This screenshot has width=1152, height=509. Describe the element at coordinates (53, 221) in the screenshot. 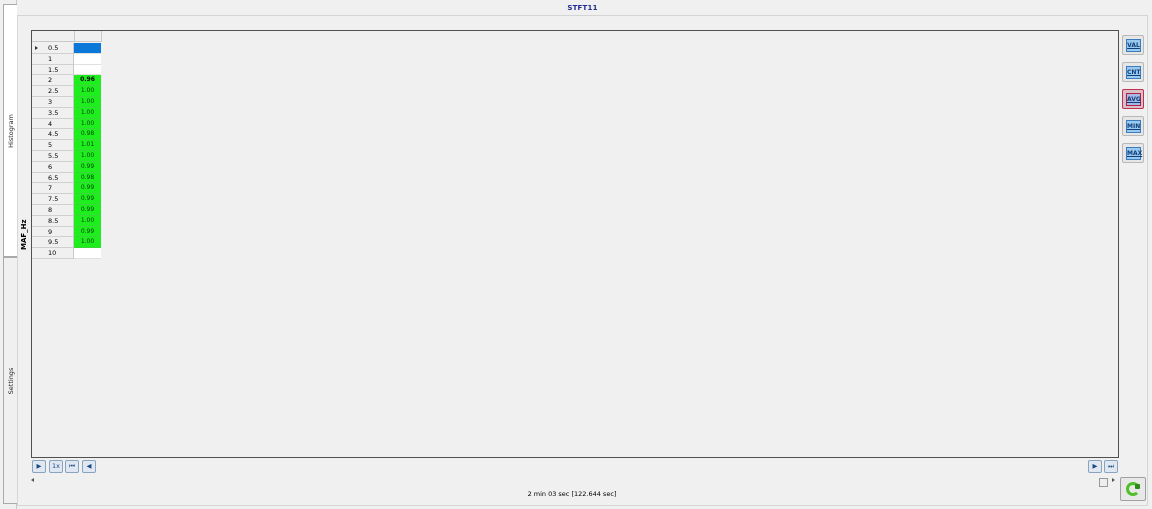

I see `row-header: 8.5` at that location.